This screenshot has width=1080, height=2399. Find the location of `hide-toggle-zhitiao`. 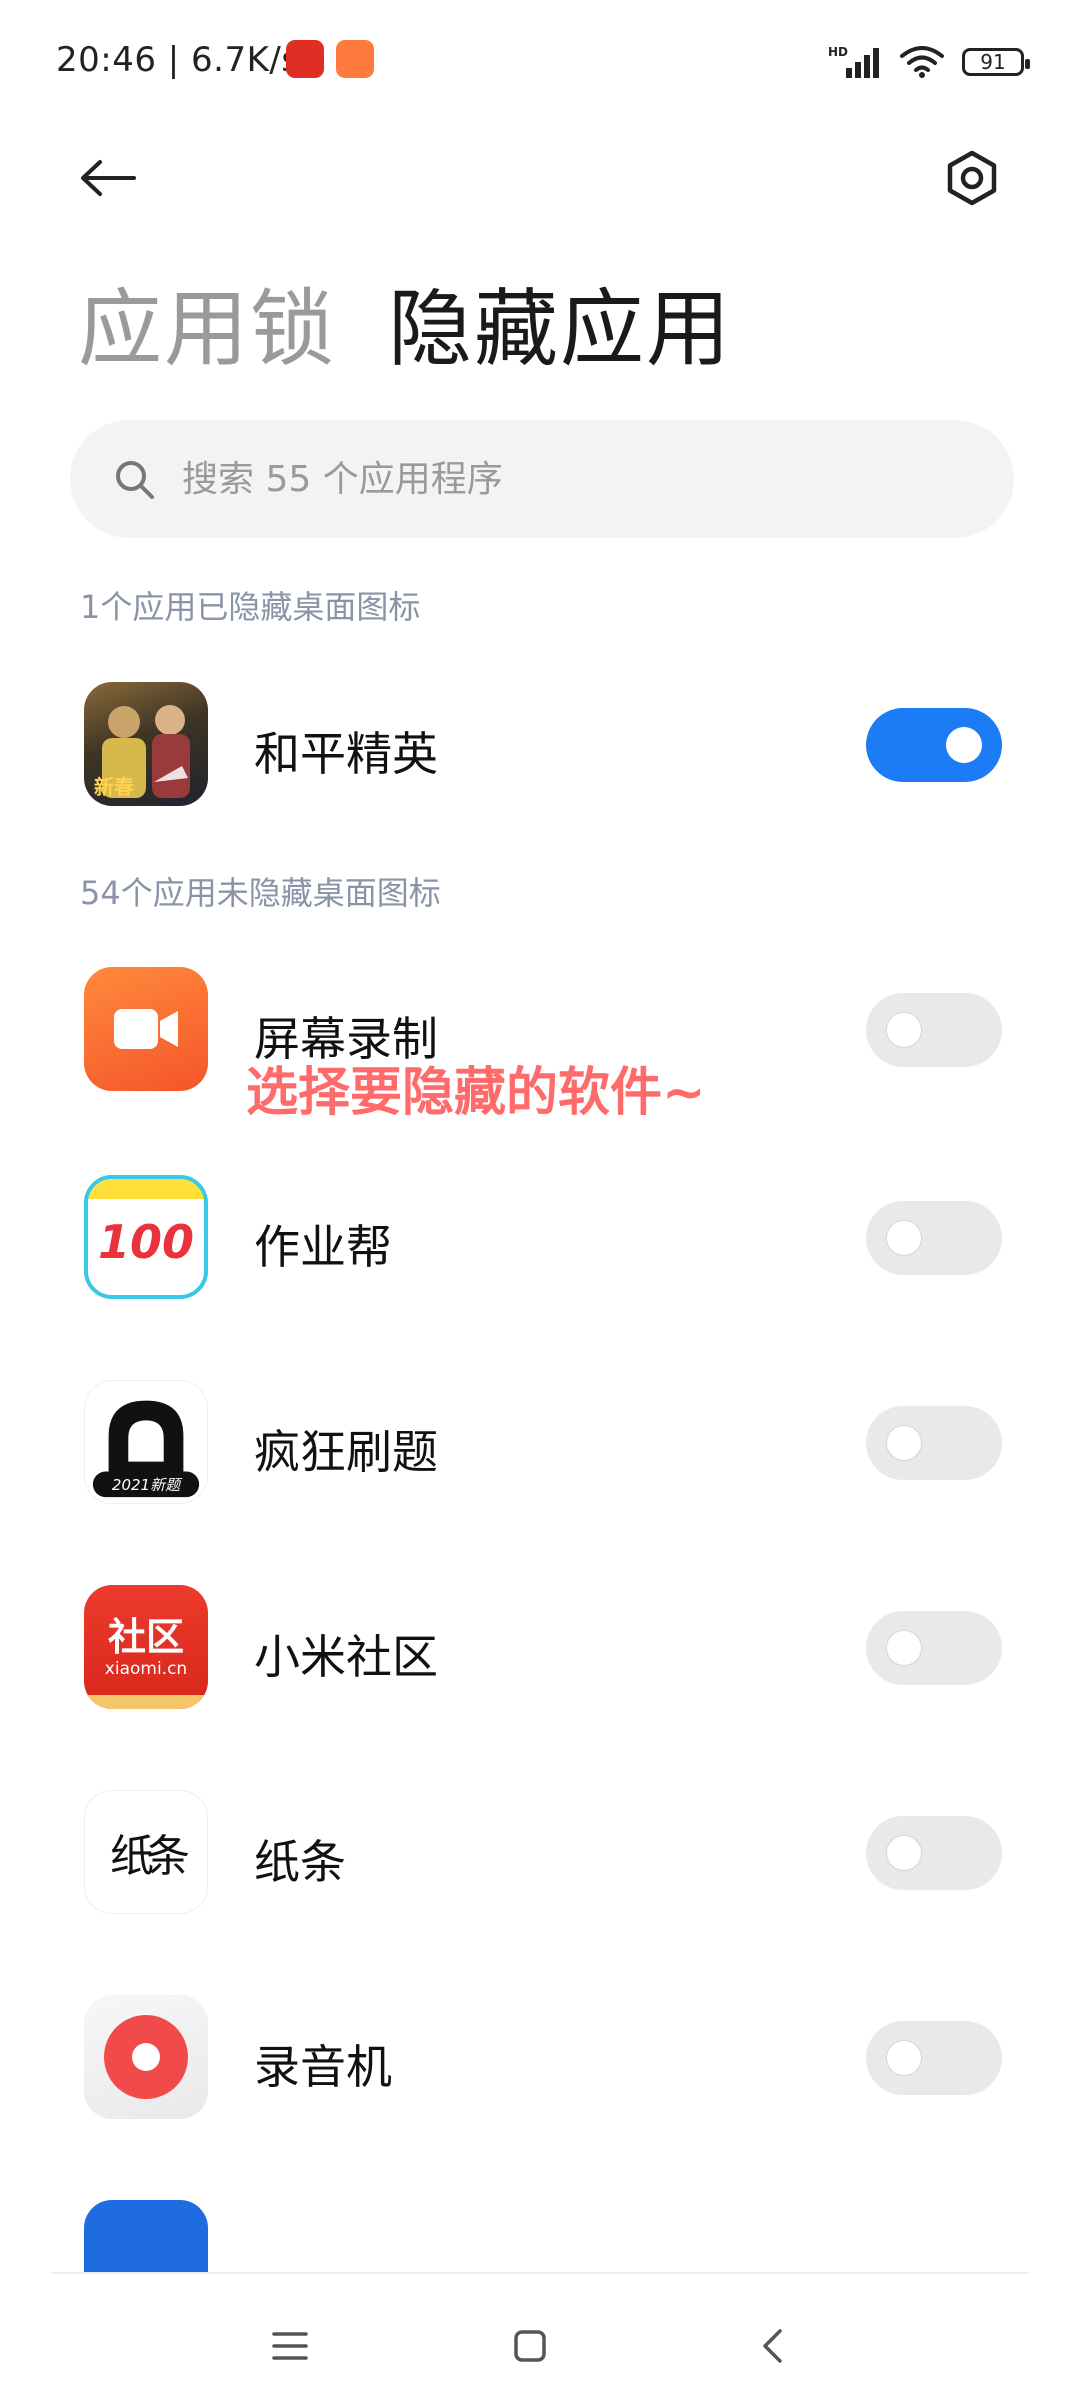

hide-toggle-zhitiao is located at coordinates (934, 1853).